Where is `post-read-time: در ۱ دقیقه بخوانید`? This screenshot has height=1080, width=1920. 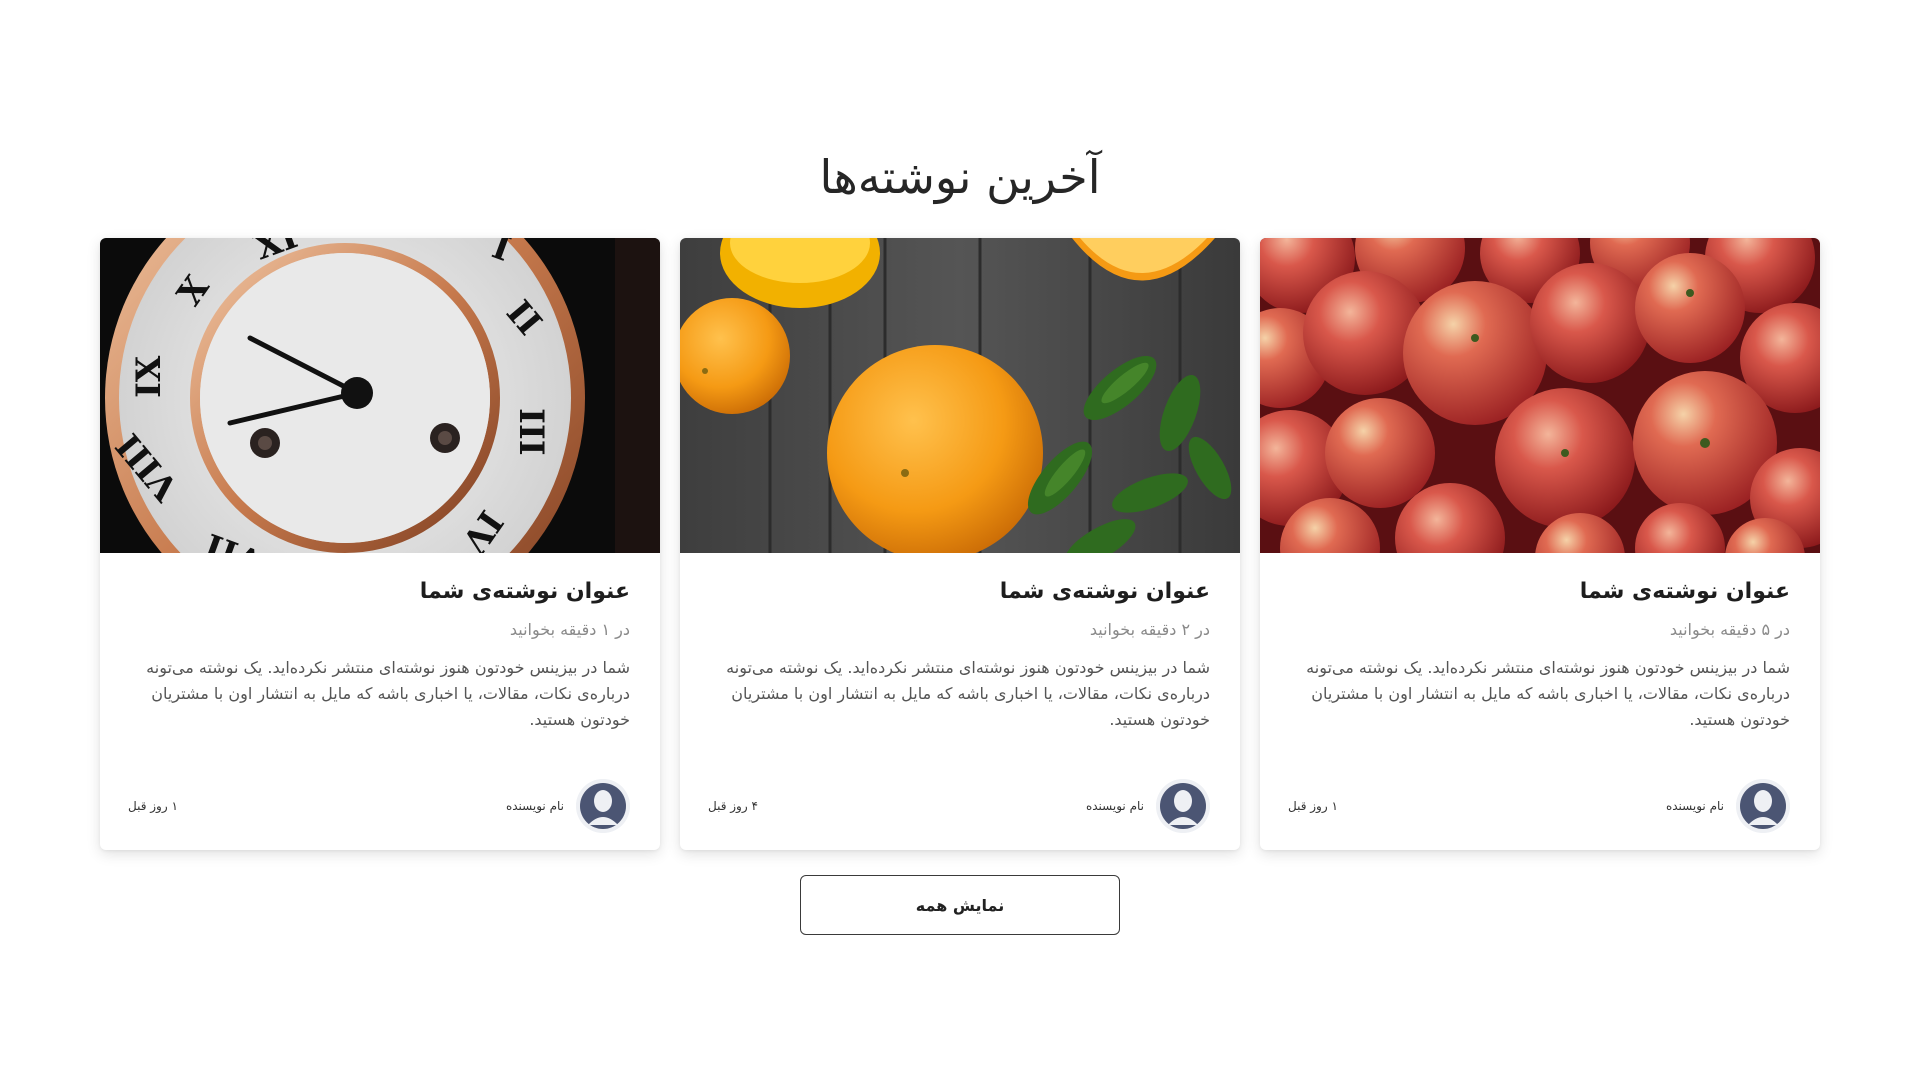
post-read-time: در ۱ دقیقه بخوانید is located at coordinates (569, 629).